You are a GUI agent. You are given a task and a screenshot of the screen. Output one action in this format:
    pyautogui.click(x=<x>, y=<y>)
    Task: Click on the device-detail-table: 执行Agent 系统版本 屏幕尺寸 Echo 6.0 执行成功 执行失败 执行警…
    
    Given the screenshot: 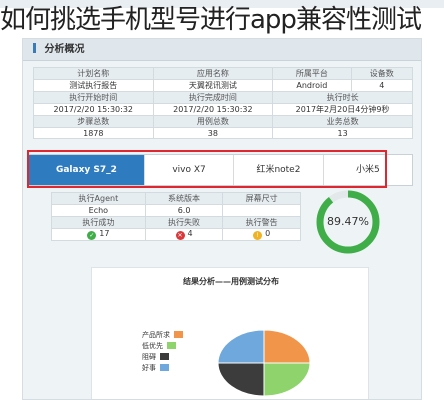 What is the action you would take?
    pyautogui.click(x=176, y=216)
    